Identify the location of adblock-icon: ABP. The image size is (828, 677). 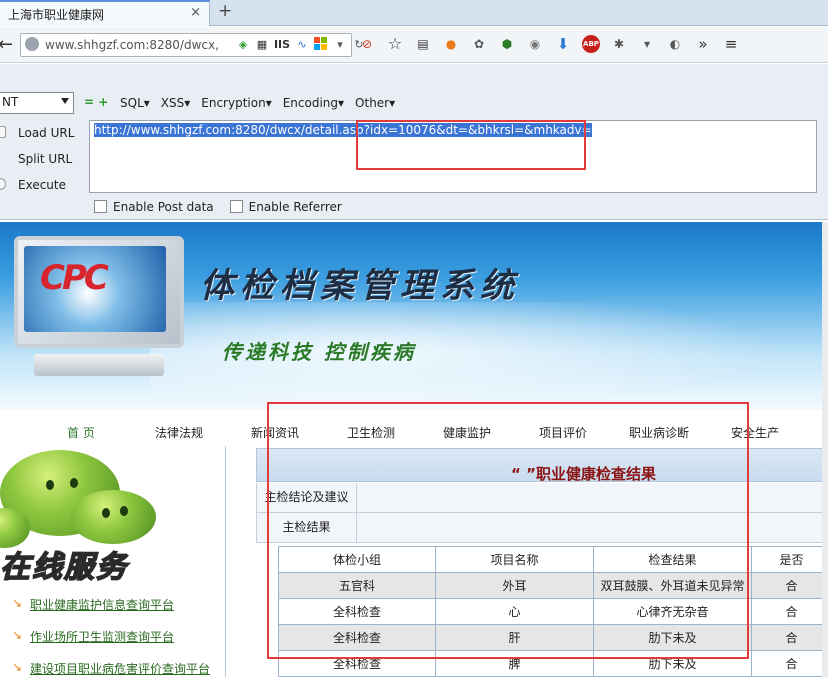
(591, 44).